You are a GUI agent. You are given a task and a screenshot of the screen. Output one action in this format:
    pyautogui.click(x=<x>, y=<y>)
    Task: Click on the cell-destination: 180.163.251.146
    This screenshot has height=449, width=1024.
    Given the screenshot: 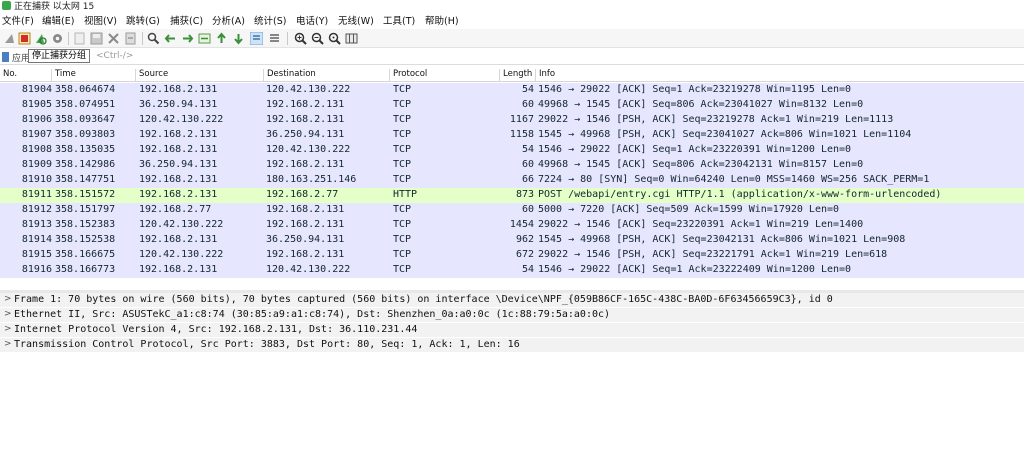 What is the action you would take?
    pyautogui.click(x=311, y=179)
    